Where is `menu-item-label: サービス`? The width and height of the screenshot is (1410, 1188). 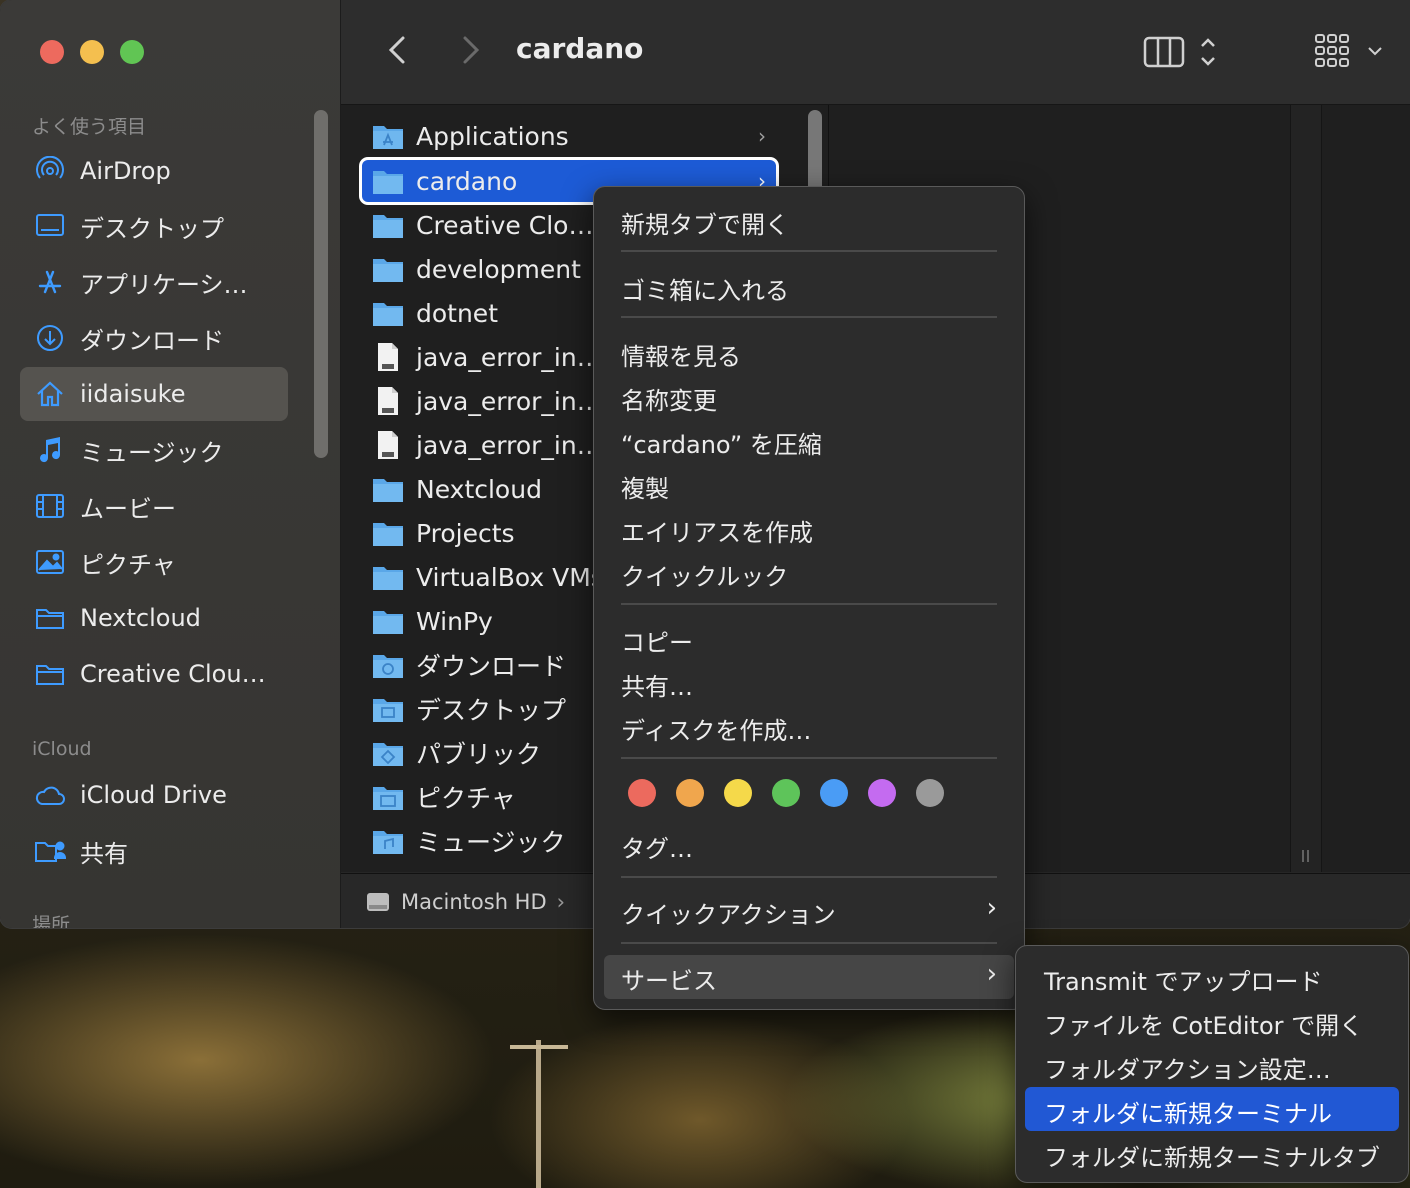
menu-item-label: サービス is located at coordinates (669, 981).